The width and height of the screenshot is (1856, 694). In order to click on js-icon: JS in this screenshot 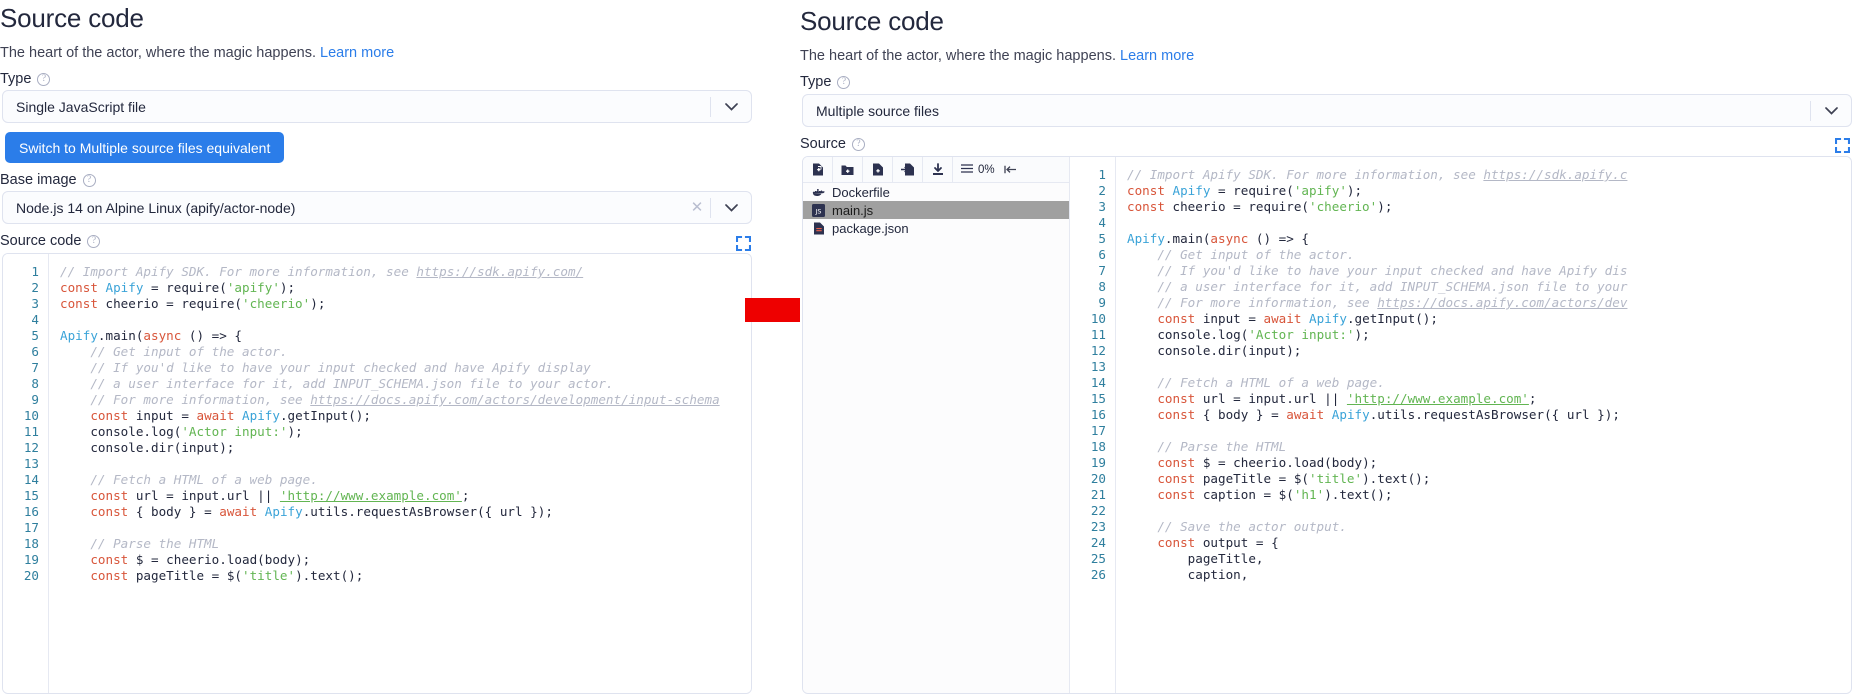, I will do `click(818, 210)`.